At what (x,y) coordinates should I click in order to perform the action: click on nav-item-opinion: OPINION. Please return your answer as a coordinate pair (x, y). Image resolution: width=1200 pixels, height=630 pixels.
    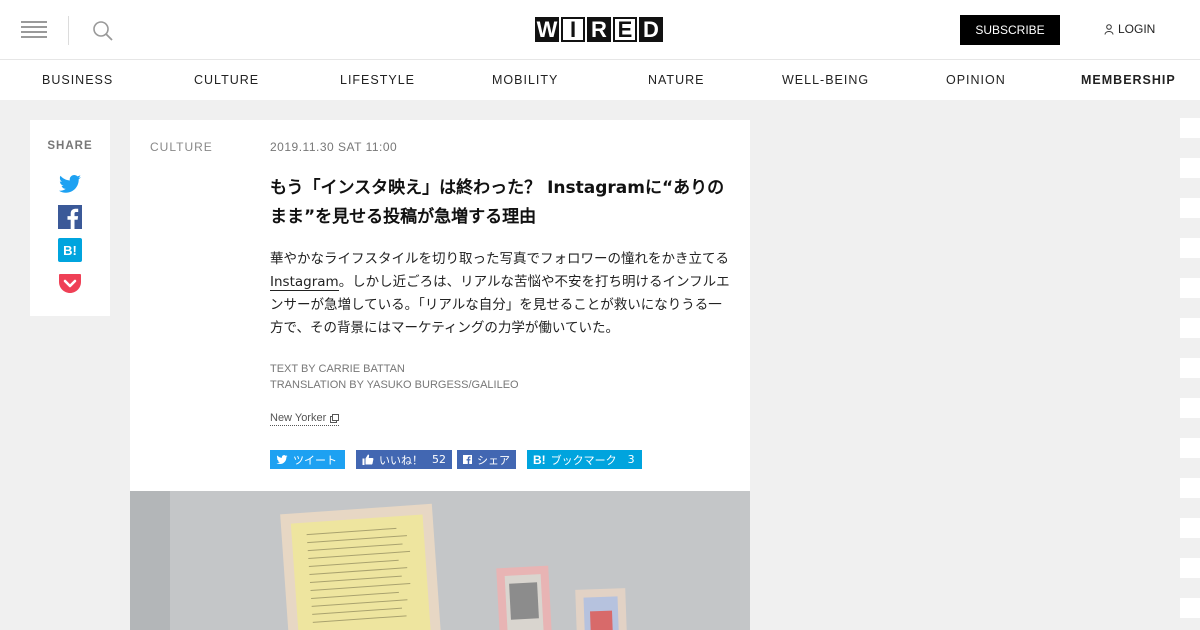
    Looking at the image, I should click on (976, 80).